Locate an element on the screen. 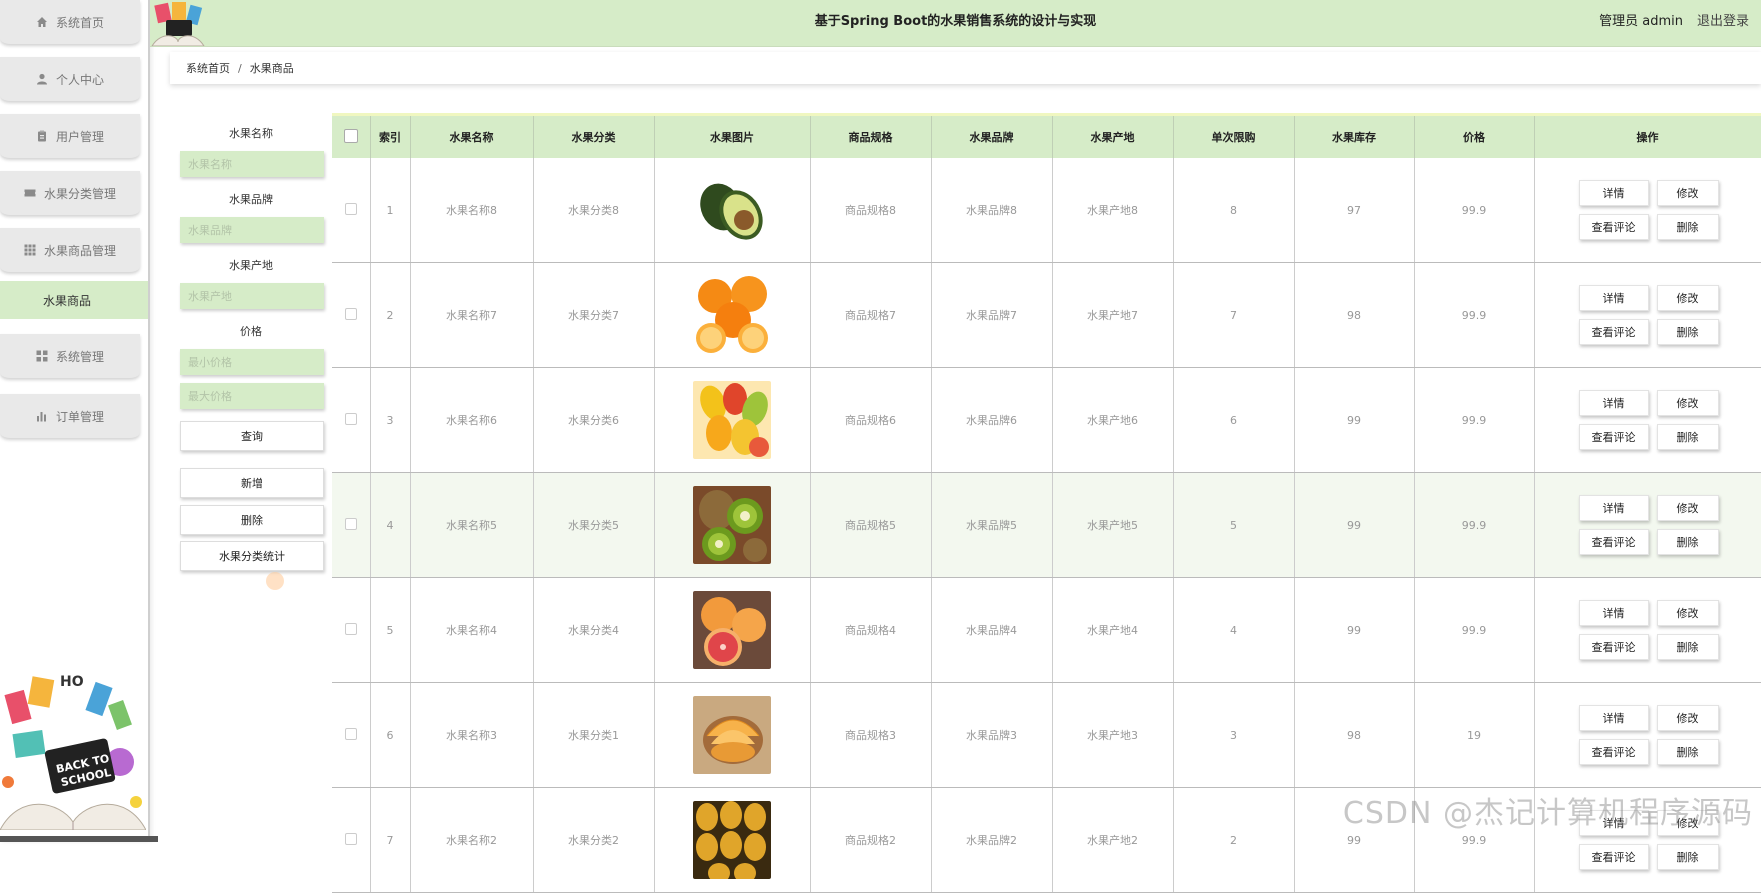  logout-link: 退出登录 is located at coordinates (1729, 22).